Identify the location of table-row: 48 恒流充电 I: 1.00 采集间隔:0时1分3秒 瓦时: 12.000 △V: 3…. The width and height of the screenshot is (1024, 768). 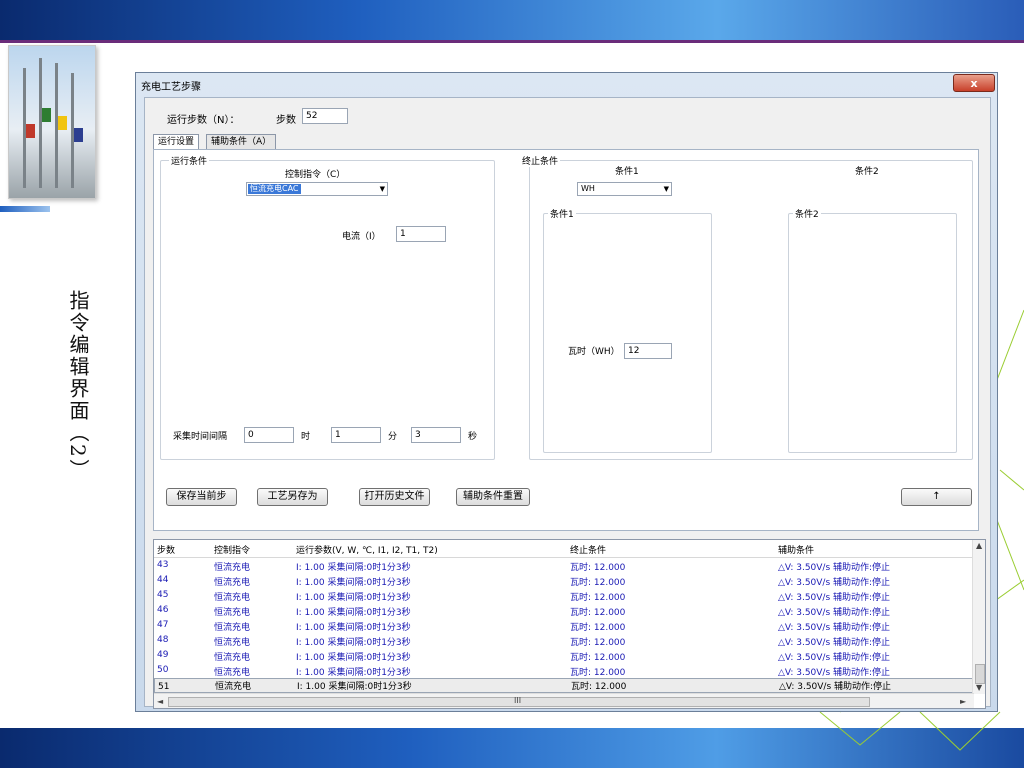
(564, 640).